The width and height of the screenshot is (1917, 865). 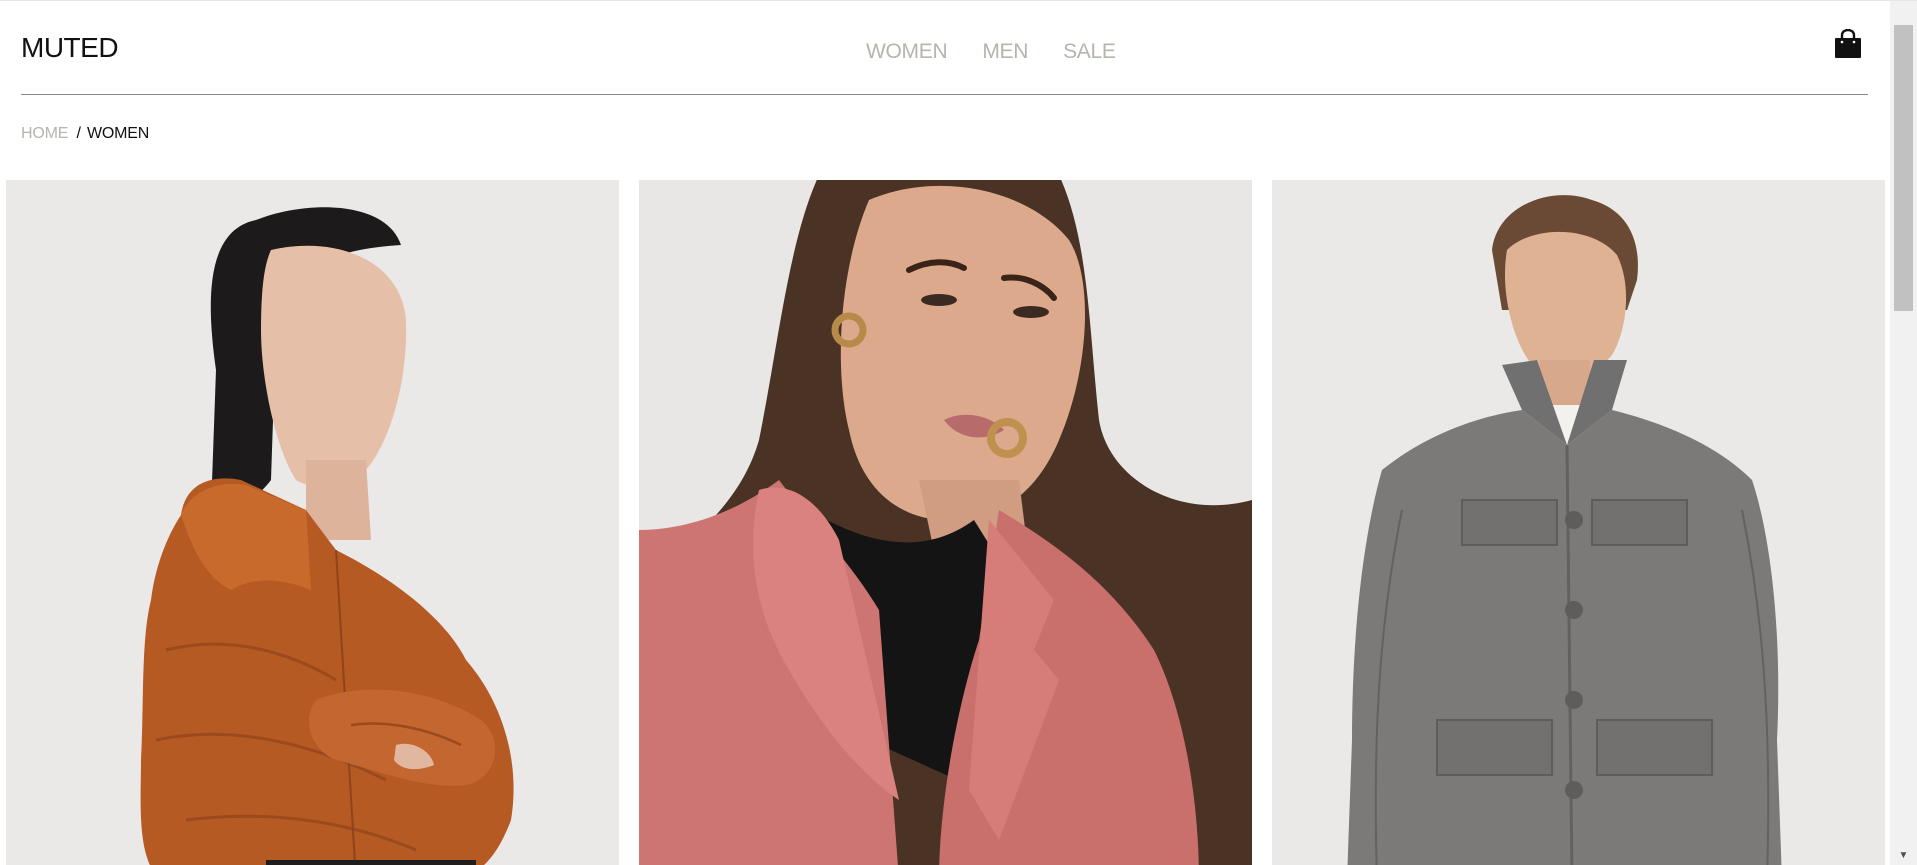 I want to click on brand-logo: MUTED, so click(x=70, y=48).